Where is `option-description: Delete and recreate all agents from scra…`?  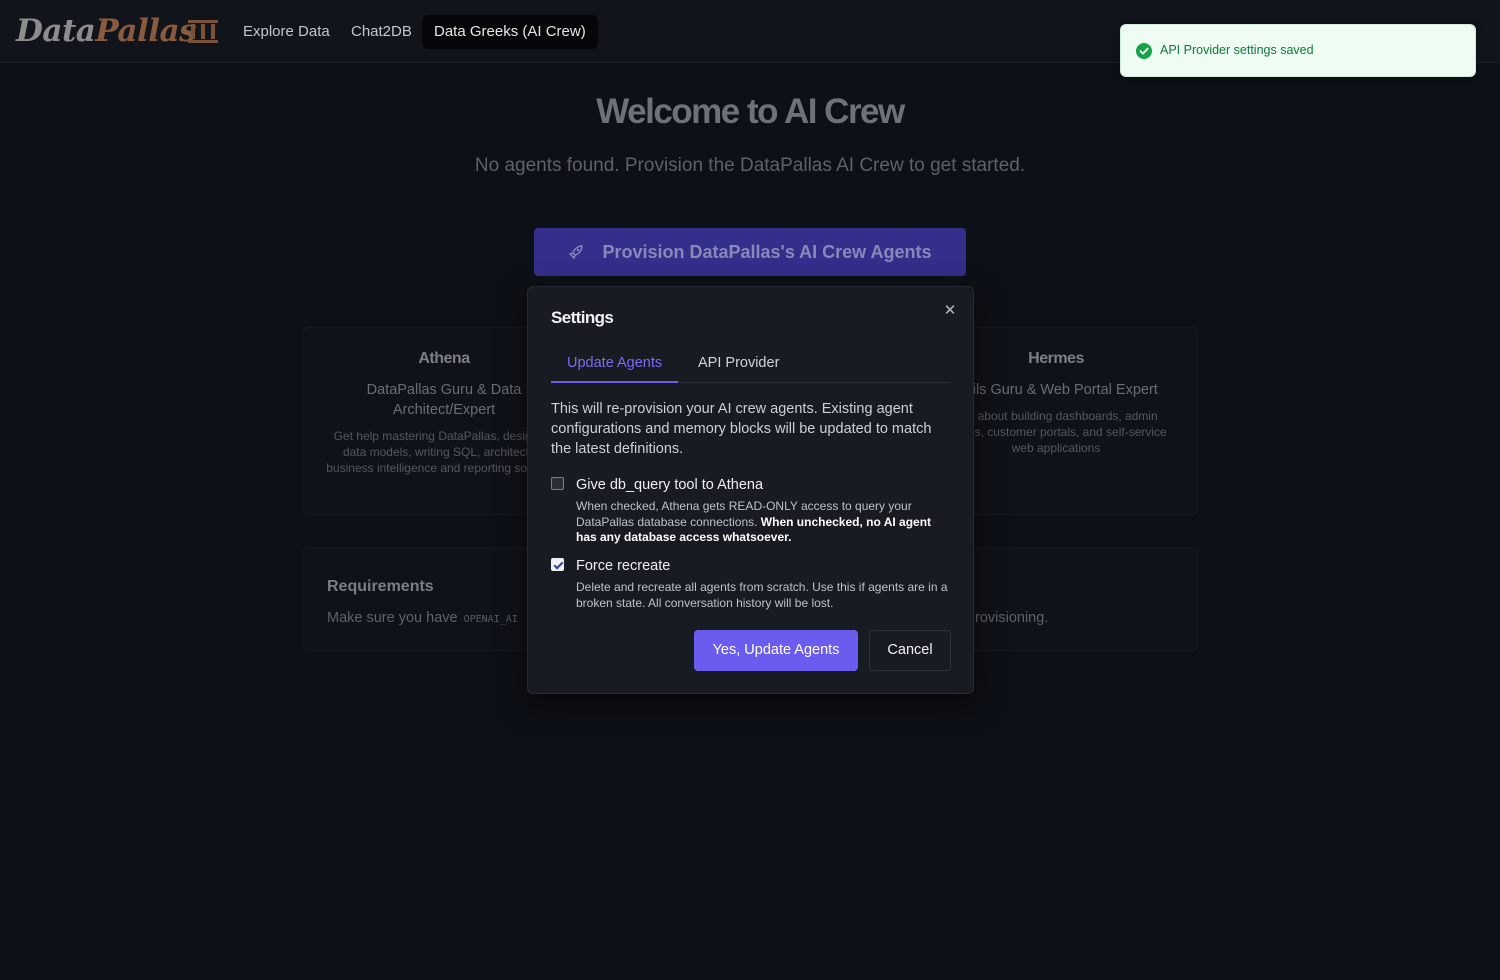
option-description: Delete and recreate all agents from scra… is located at coordinates (762, 595).